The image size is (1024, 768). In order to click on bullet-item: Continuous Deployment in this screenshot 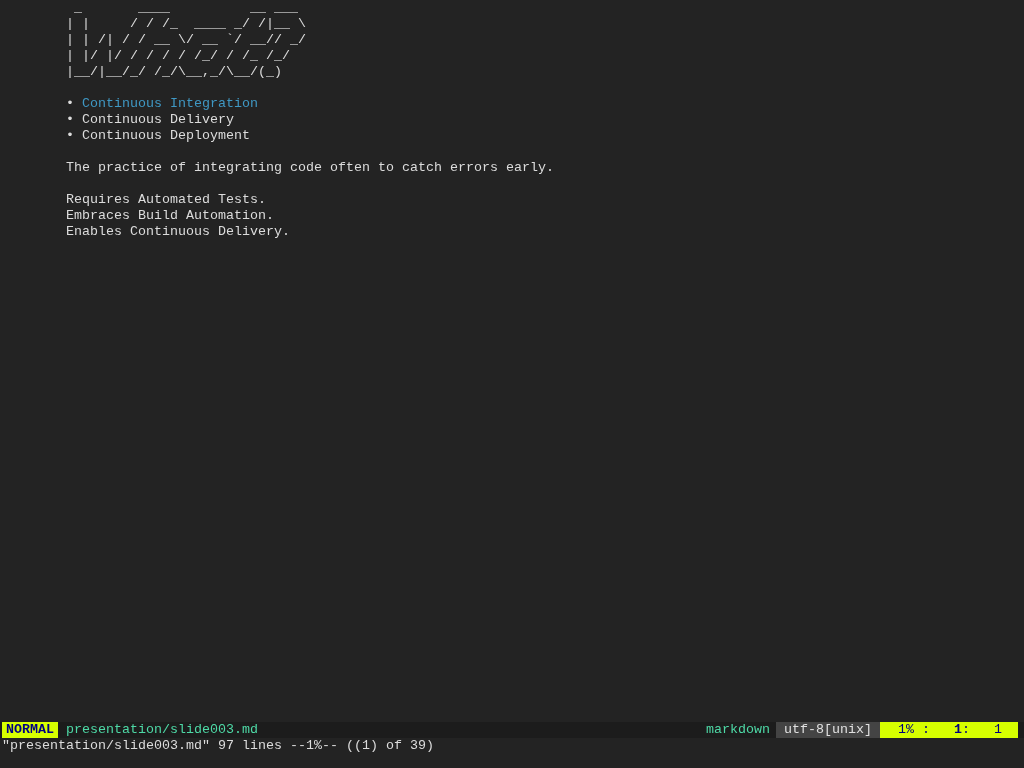, I will do `click(166, 136)`.